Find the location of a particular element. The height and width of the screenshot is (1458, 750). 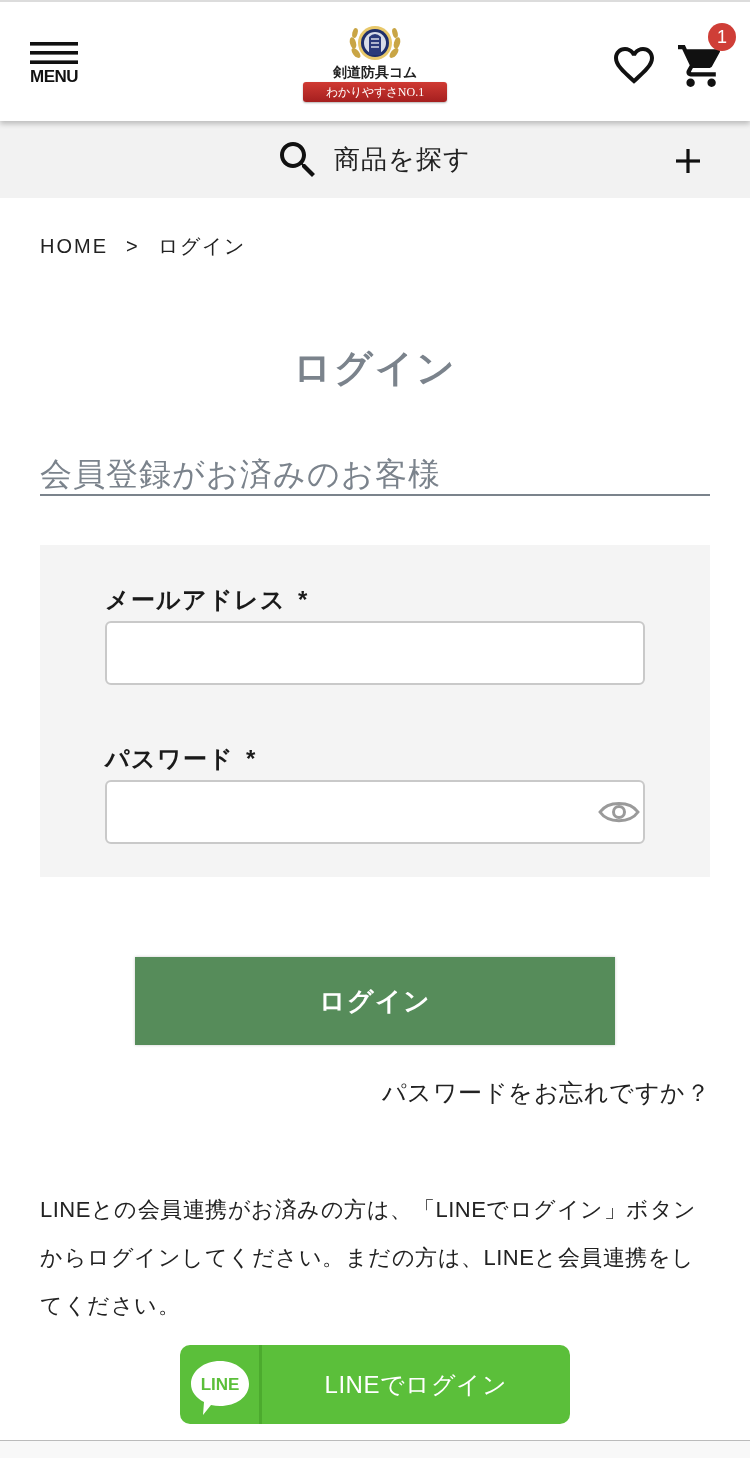

brand-name: 剣道防具コム is located at coordinates (375, 72).